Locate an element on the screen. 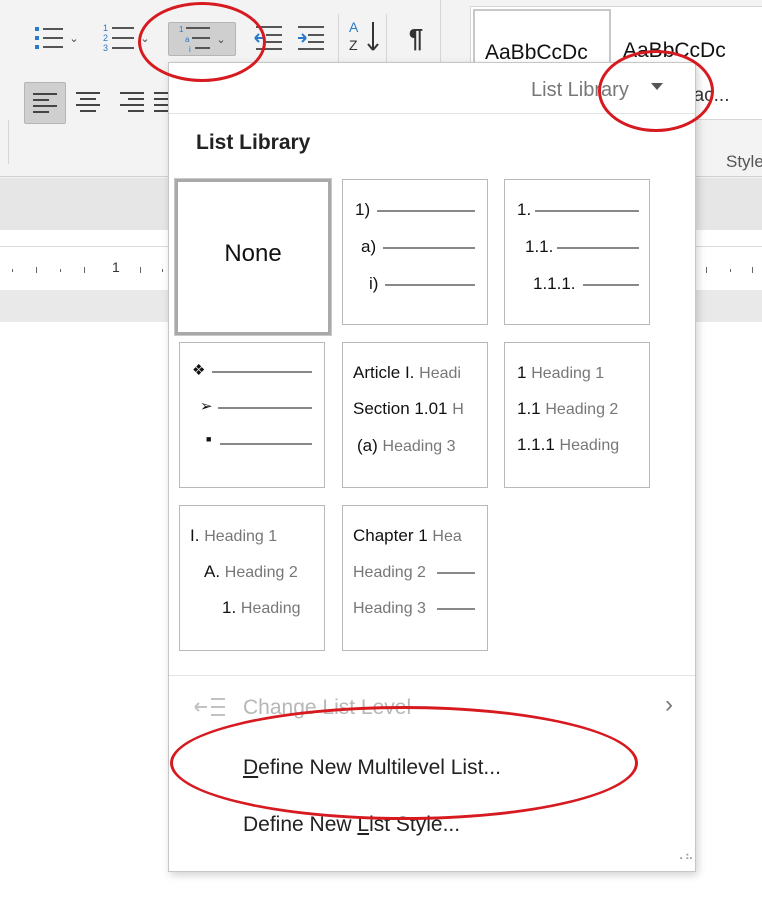 This screenshot has height=900, width=762. sort-button: A Z is located at coordinates (364, 36).